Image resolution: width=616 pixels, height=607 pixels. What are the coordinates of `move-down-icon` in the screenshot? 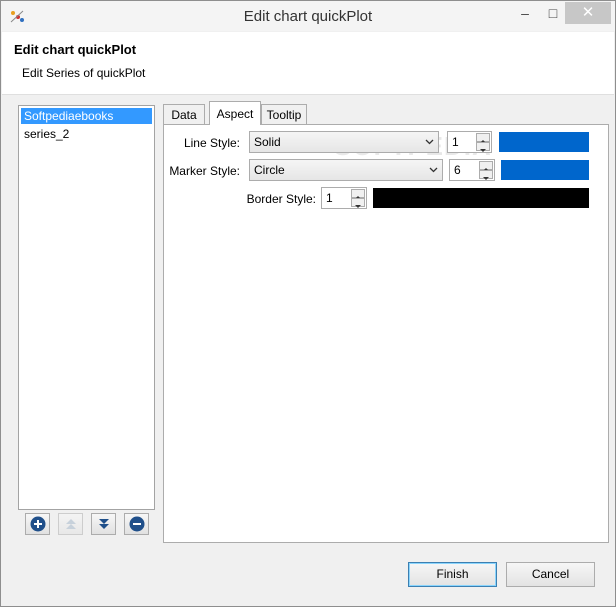 It's located at (104, 524).